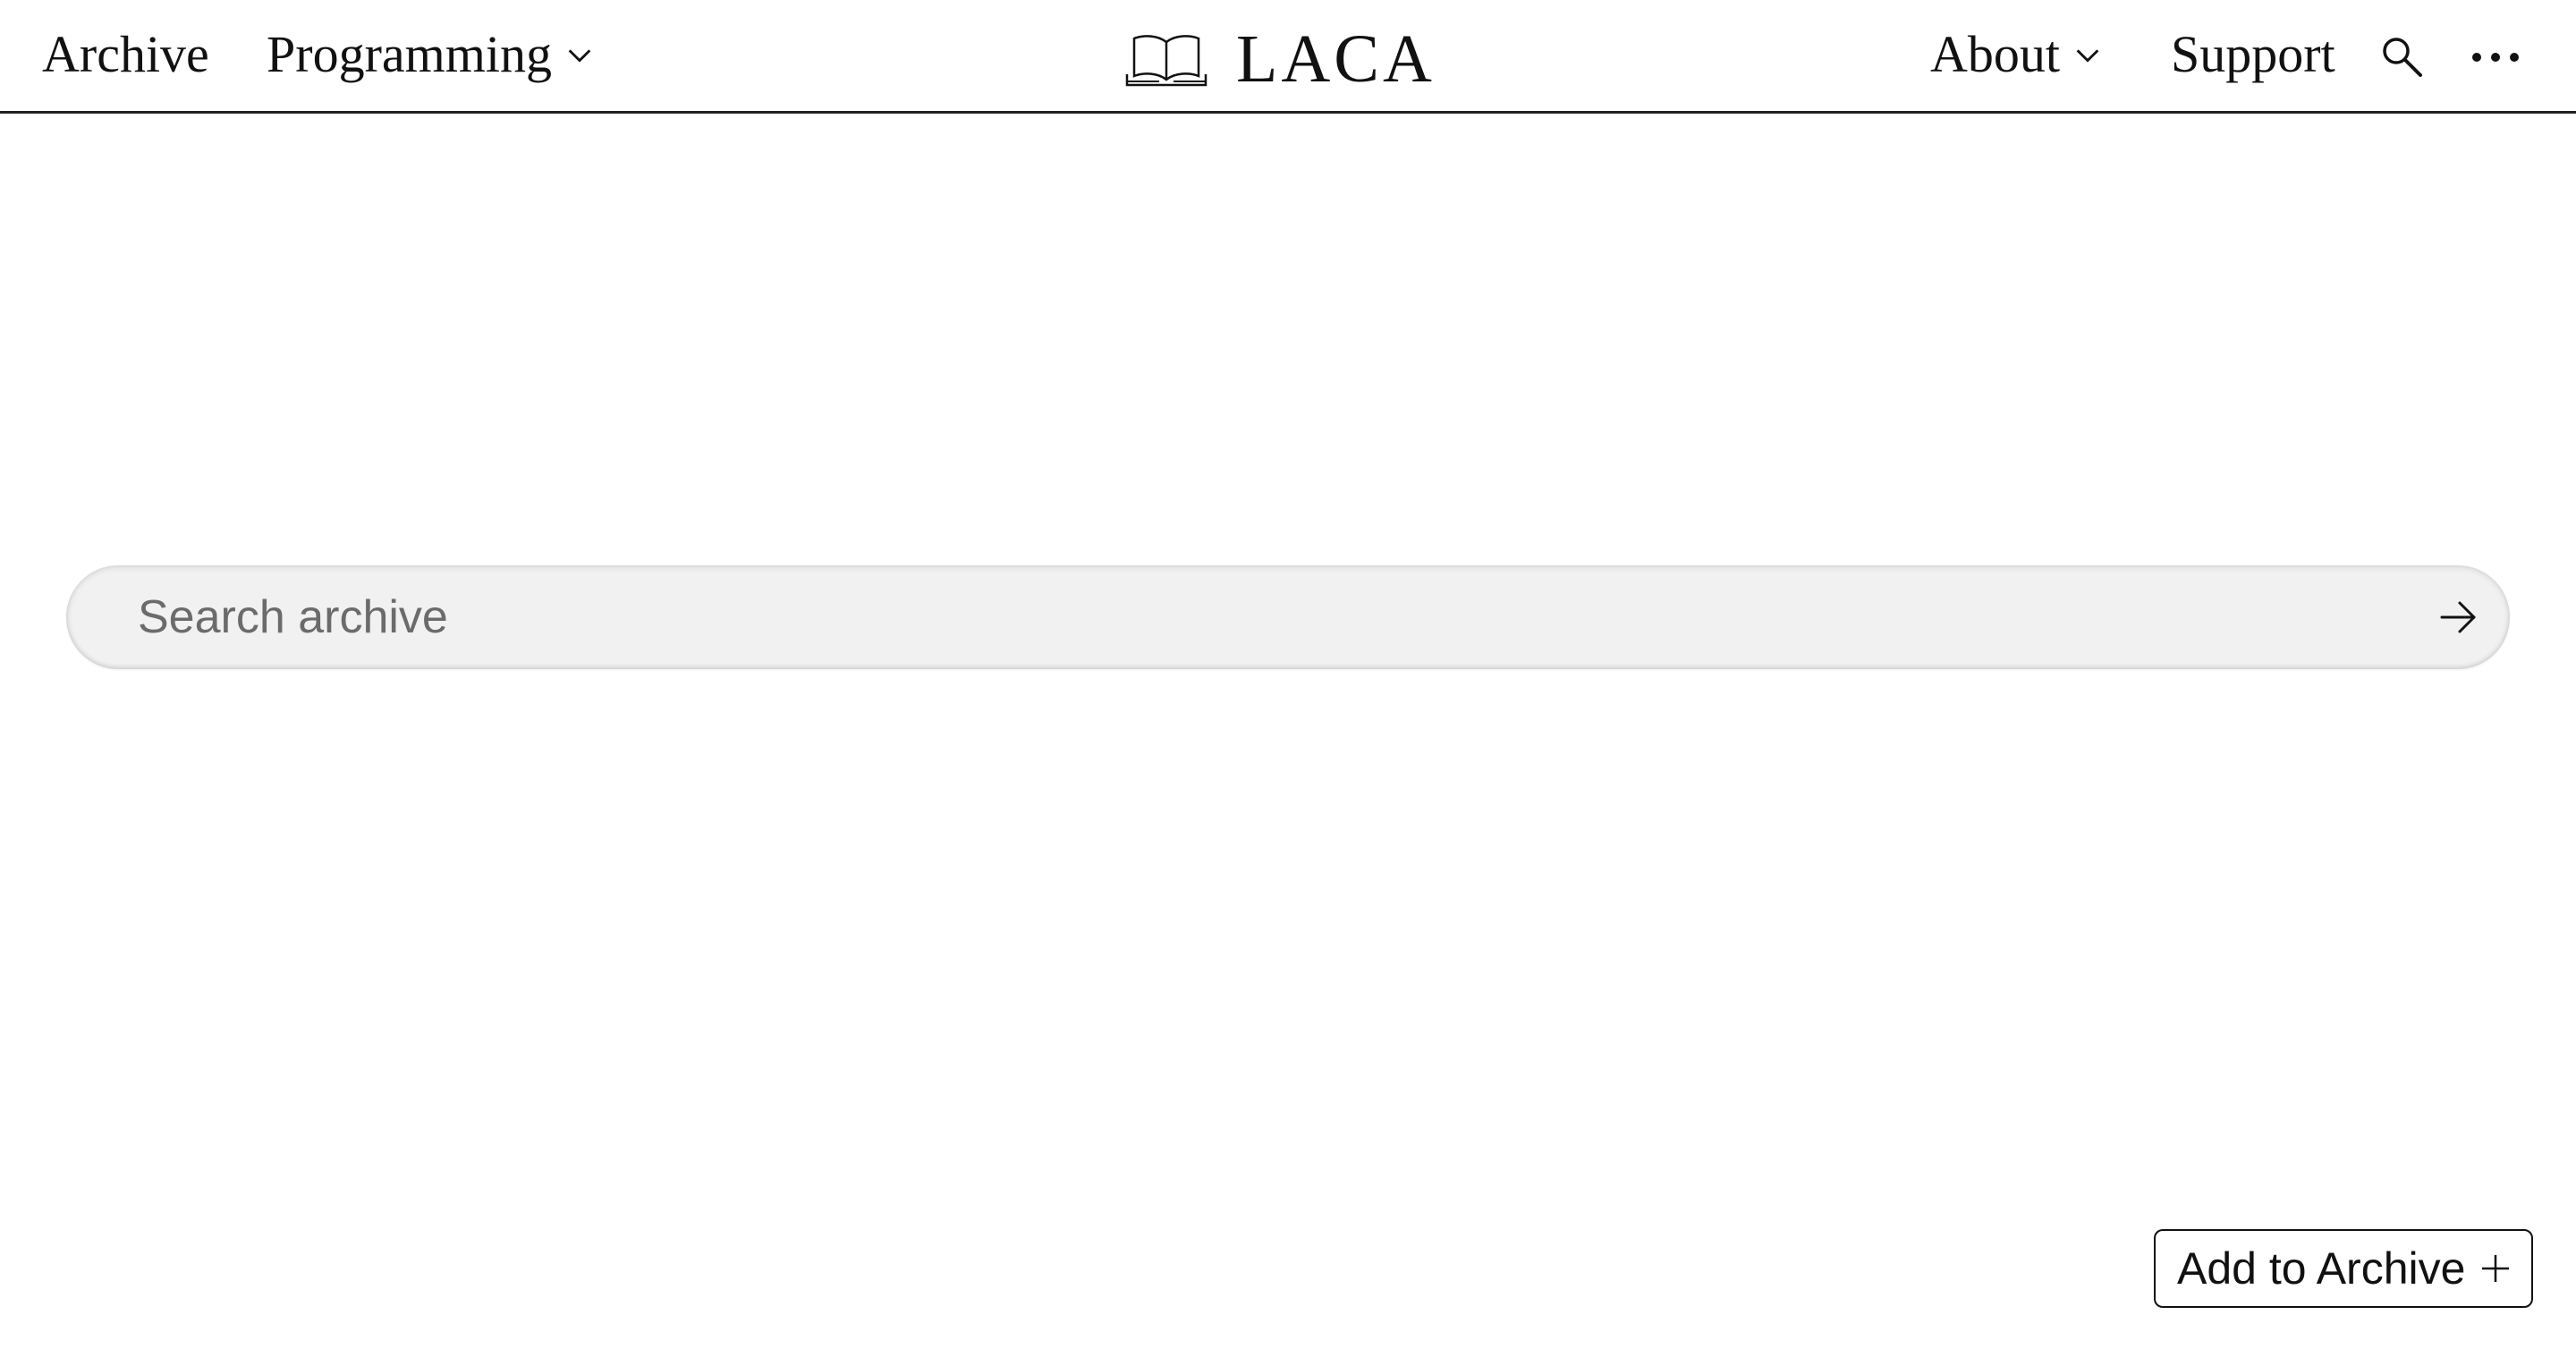  I want to click on logo-text: LACA, so click(1336, 59).